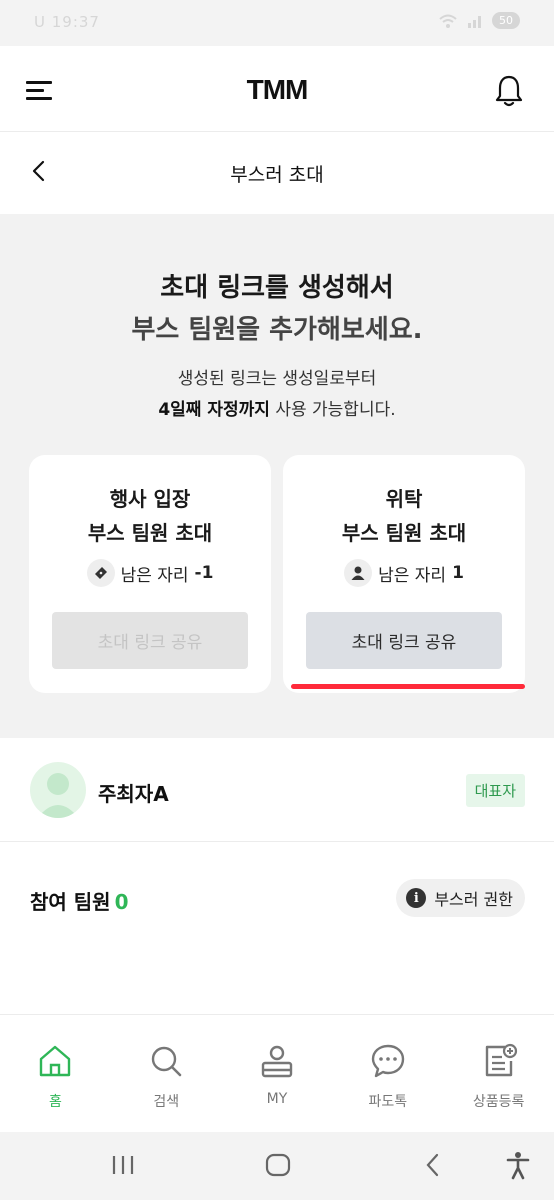 The width and height of the screenshot is (554, 1200). I want to click on home-button-icon, so click(278, 1165).